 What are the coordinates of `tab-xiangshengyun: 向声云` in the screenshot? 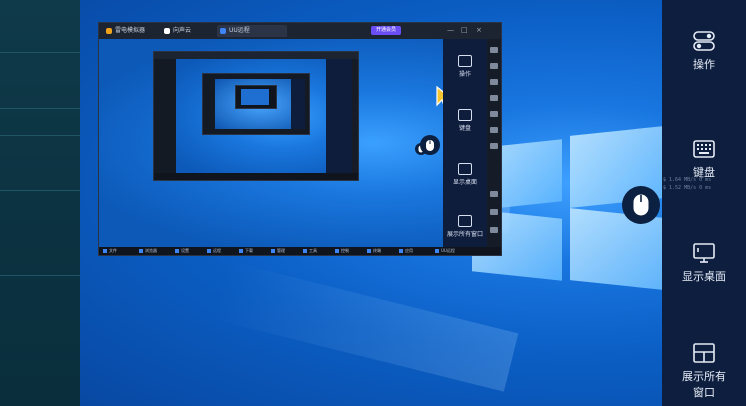 It's located at (192, 31).